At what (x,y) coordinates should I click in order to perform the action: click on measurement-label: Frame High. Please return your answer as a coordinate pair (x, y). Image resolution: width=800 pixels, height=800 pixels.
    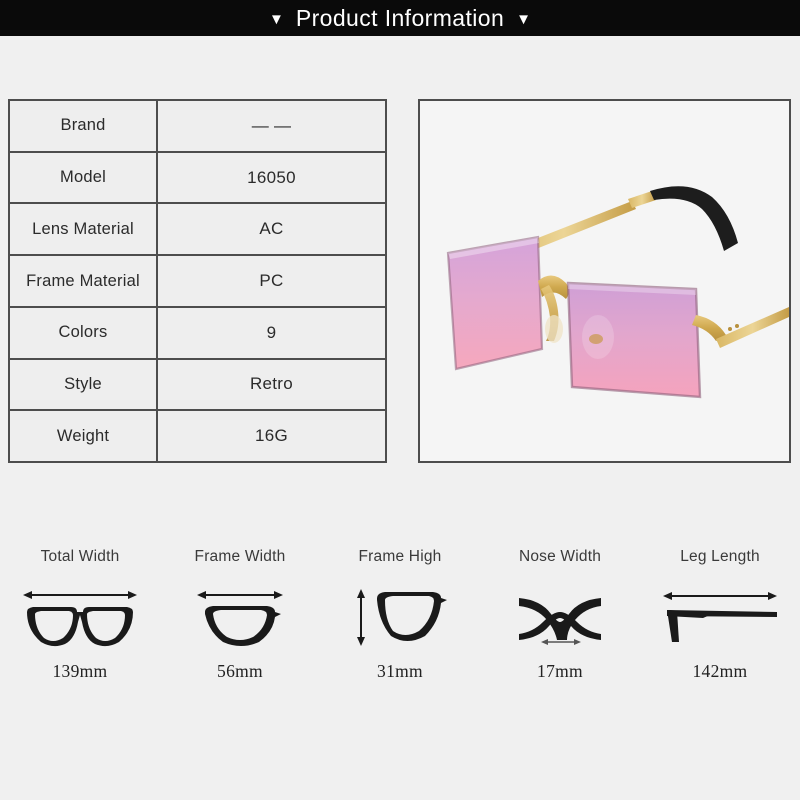
    Looking at the image, I should click on (400, 556).